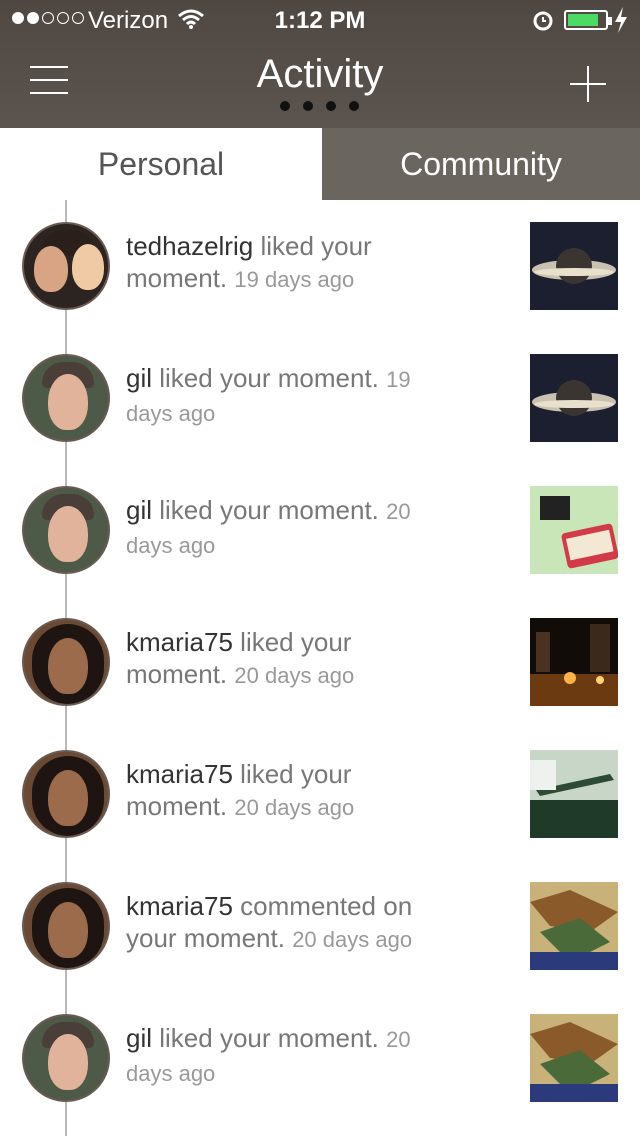 Image resolution: width=640 pixels, height=1136 pixels. I want to click on page-title: Activity, so click(320, 74).